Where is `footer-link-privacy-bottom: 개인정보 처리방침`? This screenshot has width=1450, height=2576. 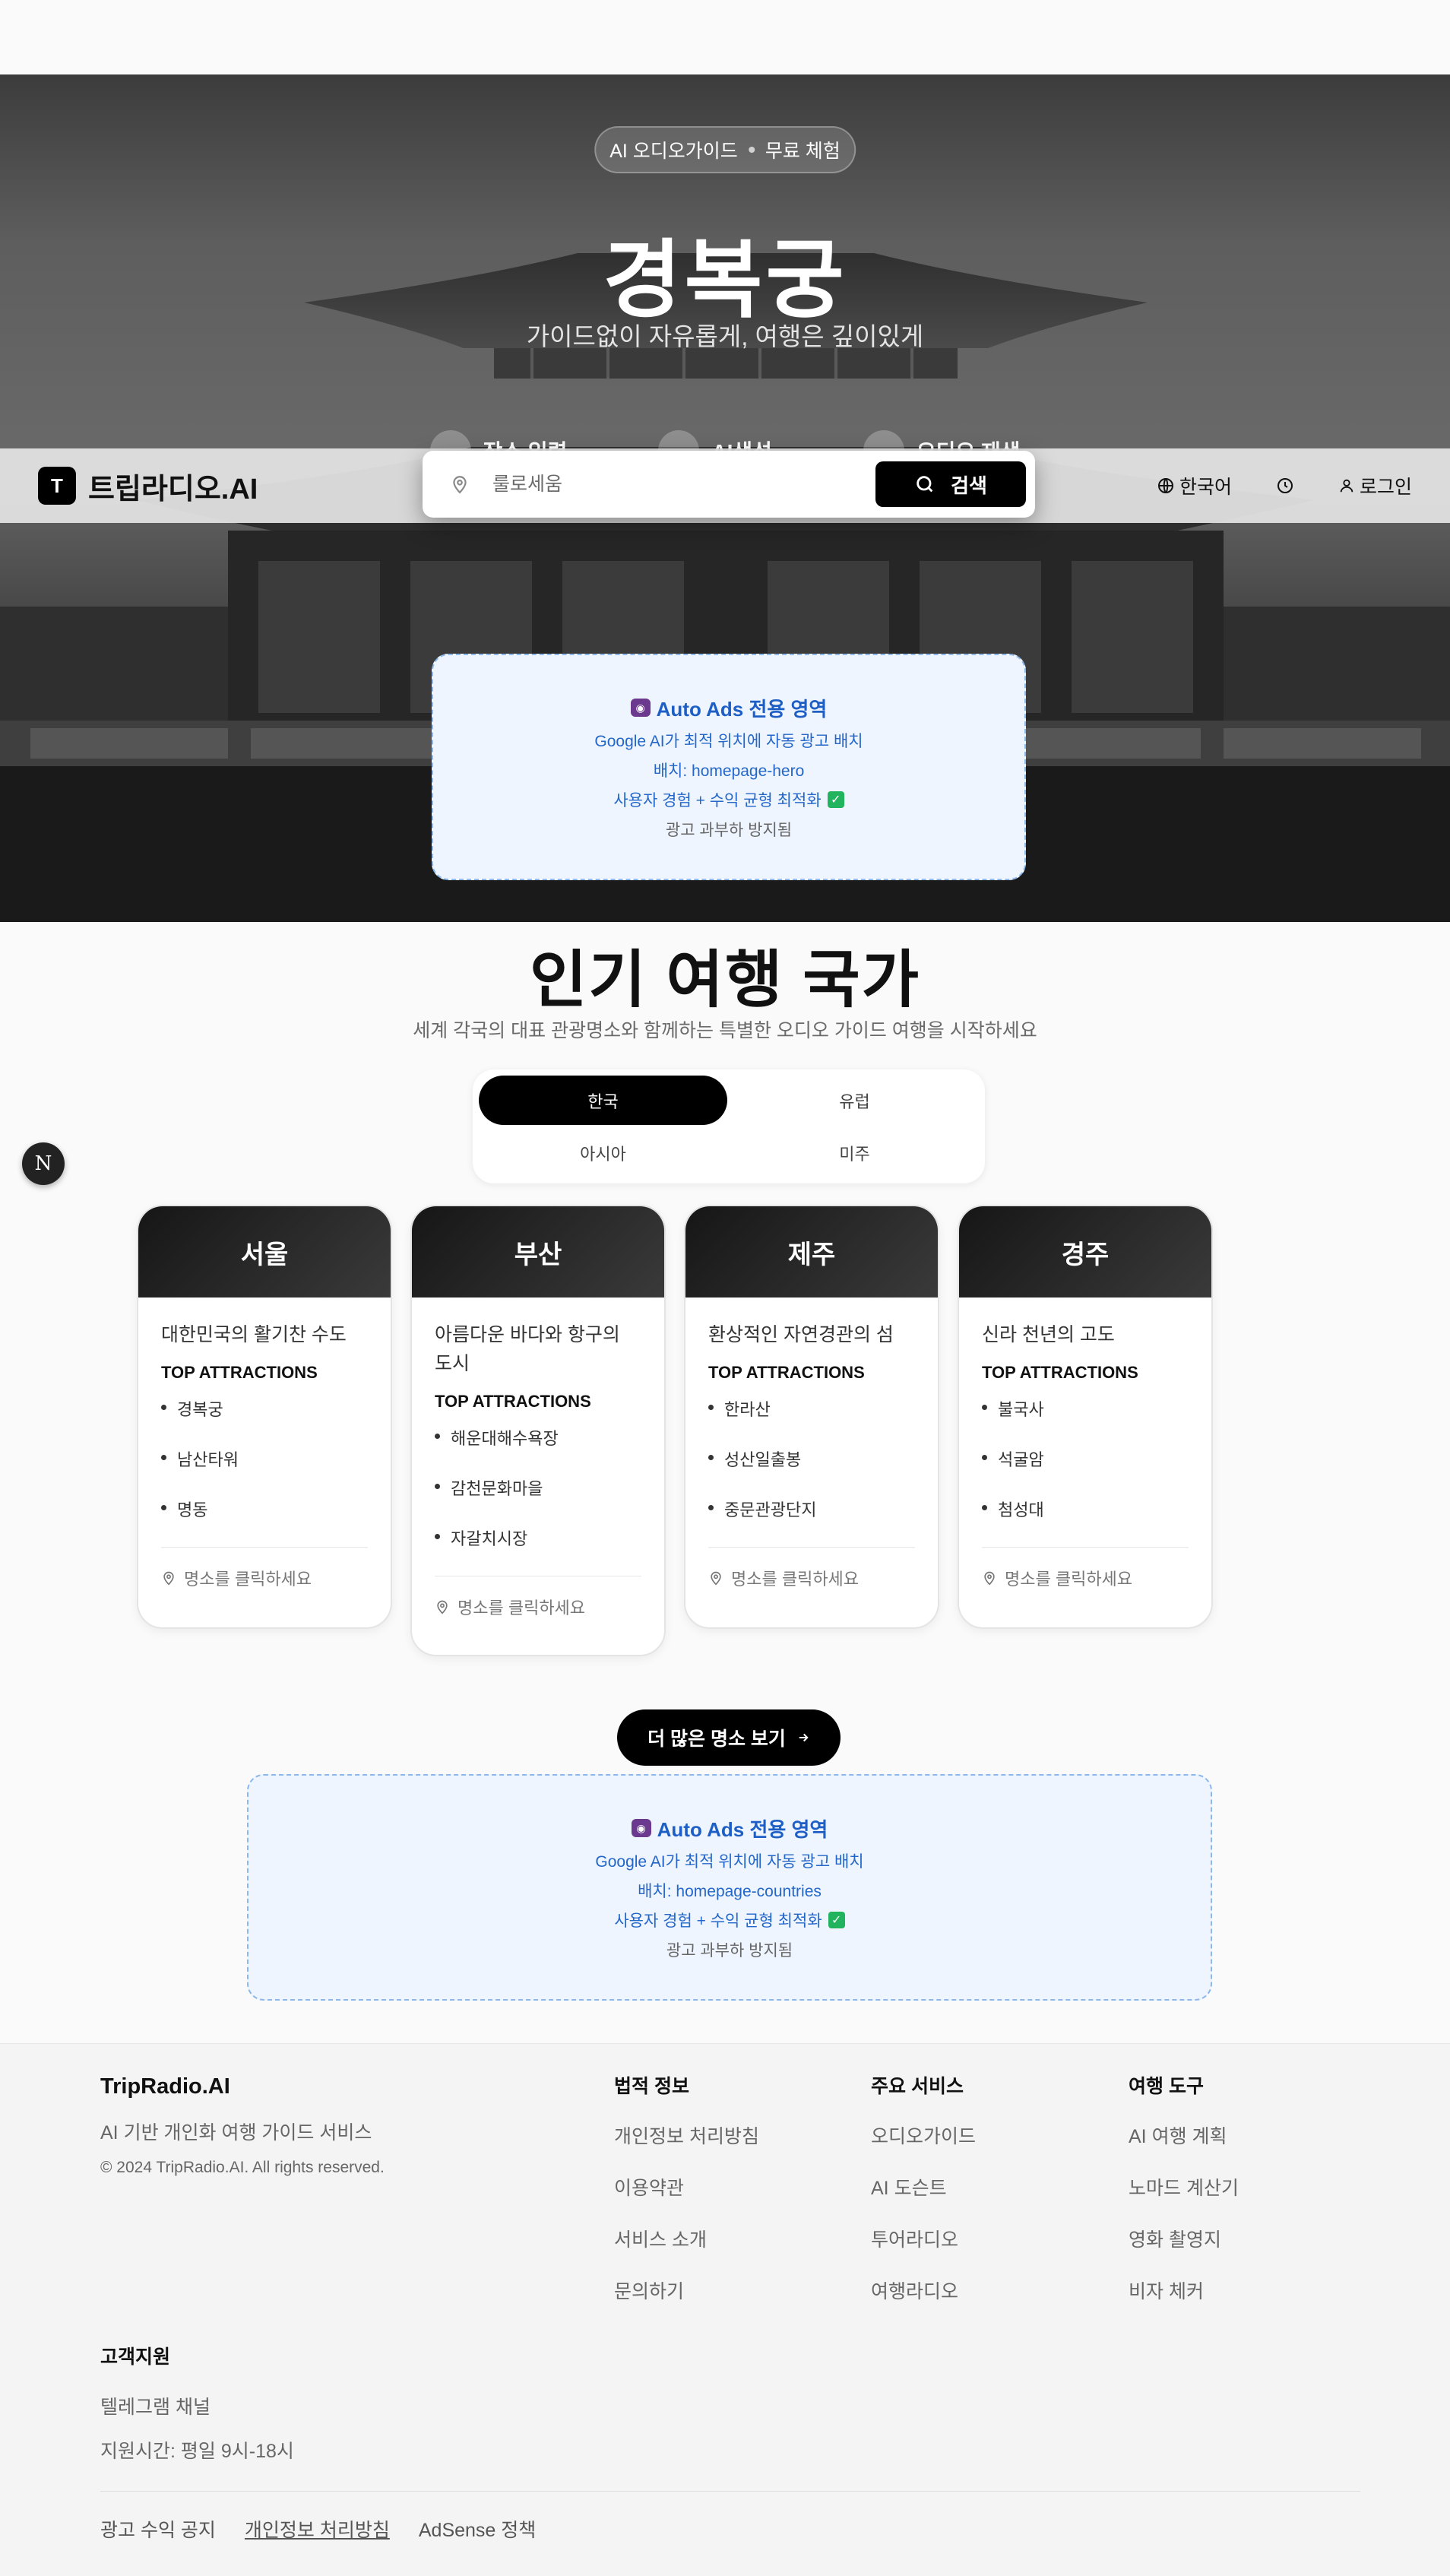
footer-link-privacy-bottom: 개인정보 처리방침 is located at coordinates (317, 2529).